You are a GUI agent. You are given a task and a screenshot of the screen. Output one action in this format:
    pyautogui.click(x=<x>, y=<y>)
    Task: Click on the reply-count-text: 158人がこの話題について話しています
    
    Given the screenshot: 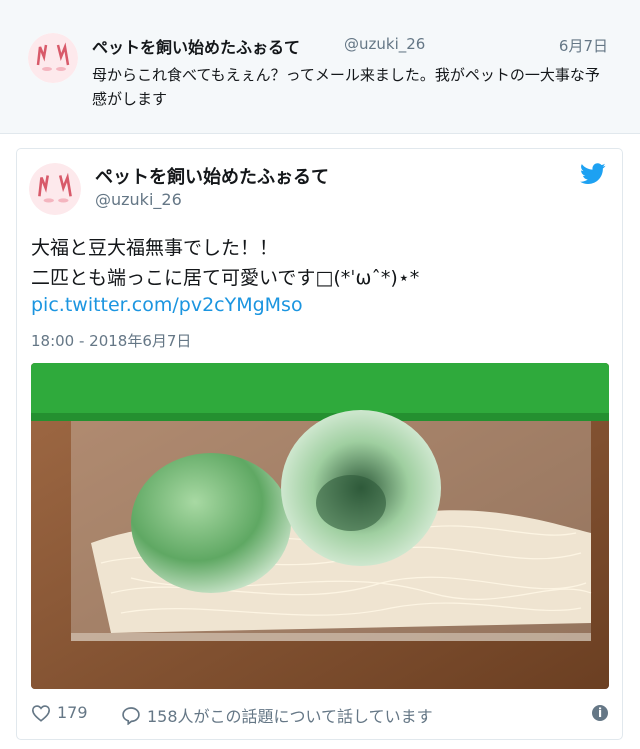 What is the action you would take?
    pyautogui.click(x=290, y=716)
    